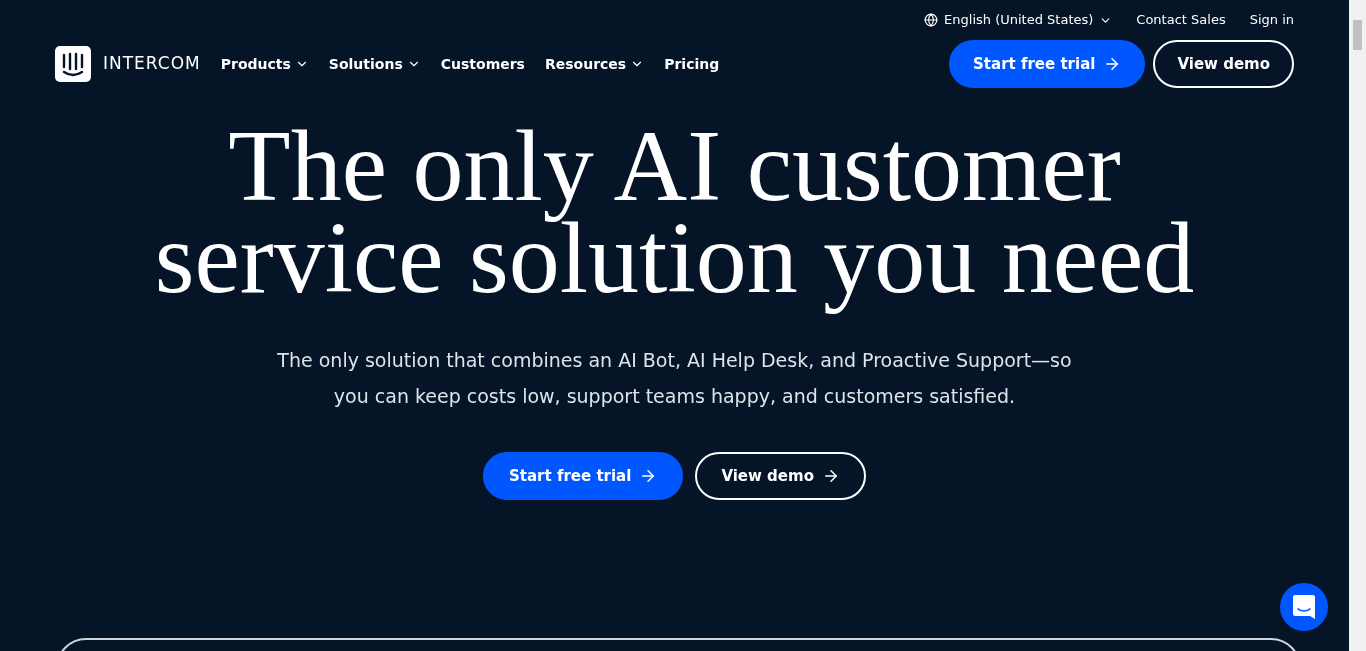  I want to click on nav-item: Pricing, so click(692, 64).